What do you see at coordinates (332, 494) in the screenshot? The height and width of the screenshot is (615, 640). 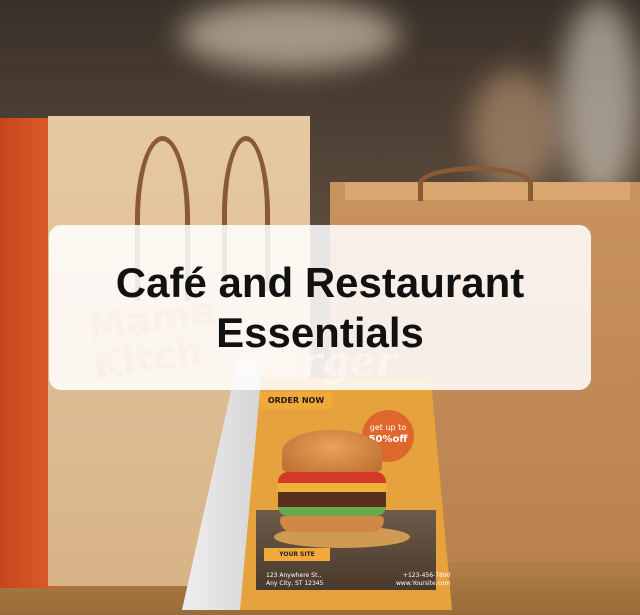 I see `burger-filling` at bounding box center [332, 494].